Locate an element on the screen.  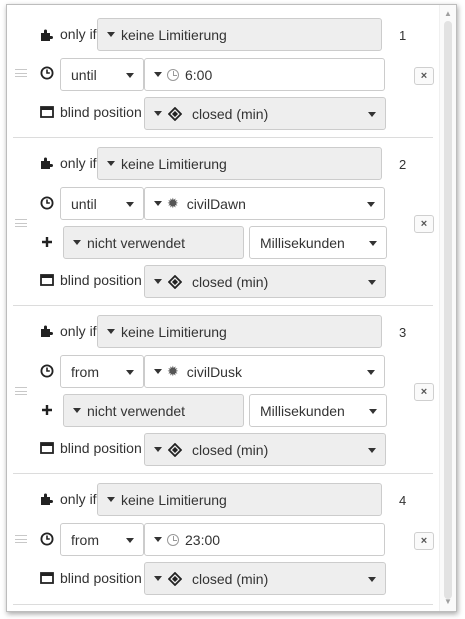
scroll-down-icon: ▼ is located at coordinates (448, 602).